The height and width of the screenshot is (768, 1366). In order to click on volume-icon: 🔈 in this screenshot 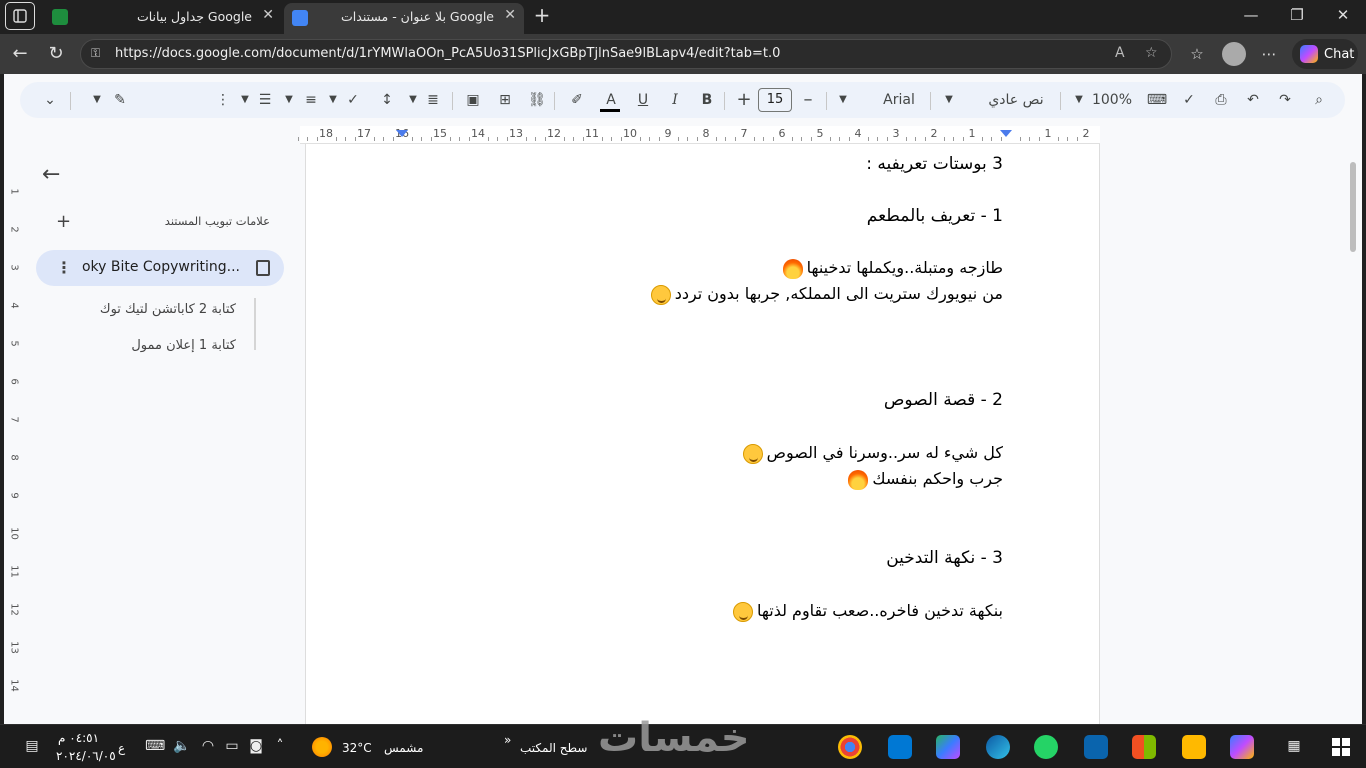, I will do `click(182, 746)`.